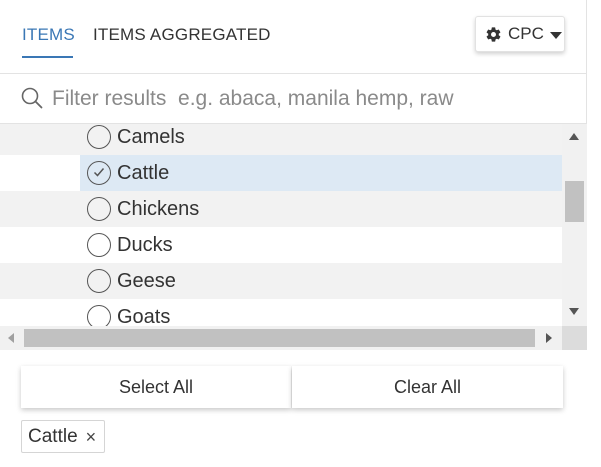 The height and width of the screenshot is (467, 601). I want to click on list-item-label: Camels, so click(151, 136).